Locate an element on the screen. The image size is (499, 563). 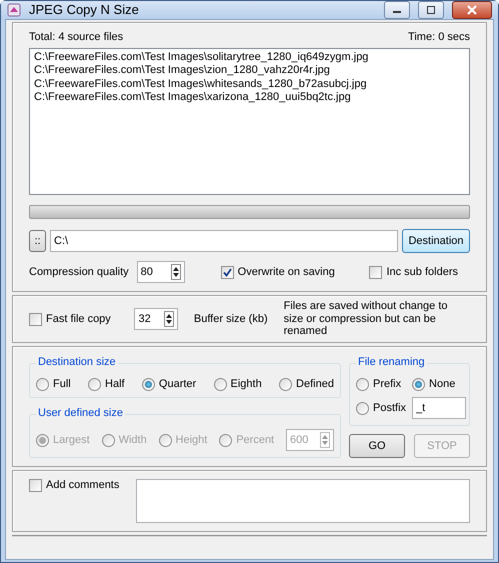
file-path: C:\FreewareFiles.com\Test Images\zion_1280_vahz20r4r.jpg is located at coordinates (182, 71).